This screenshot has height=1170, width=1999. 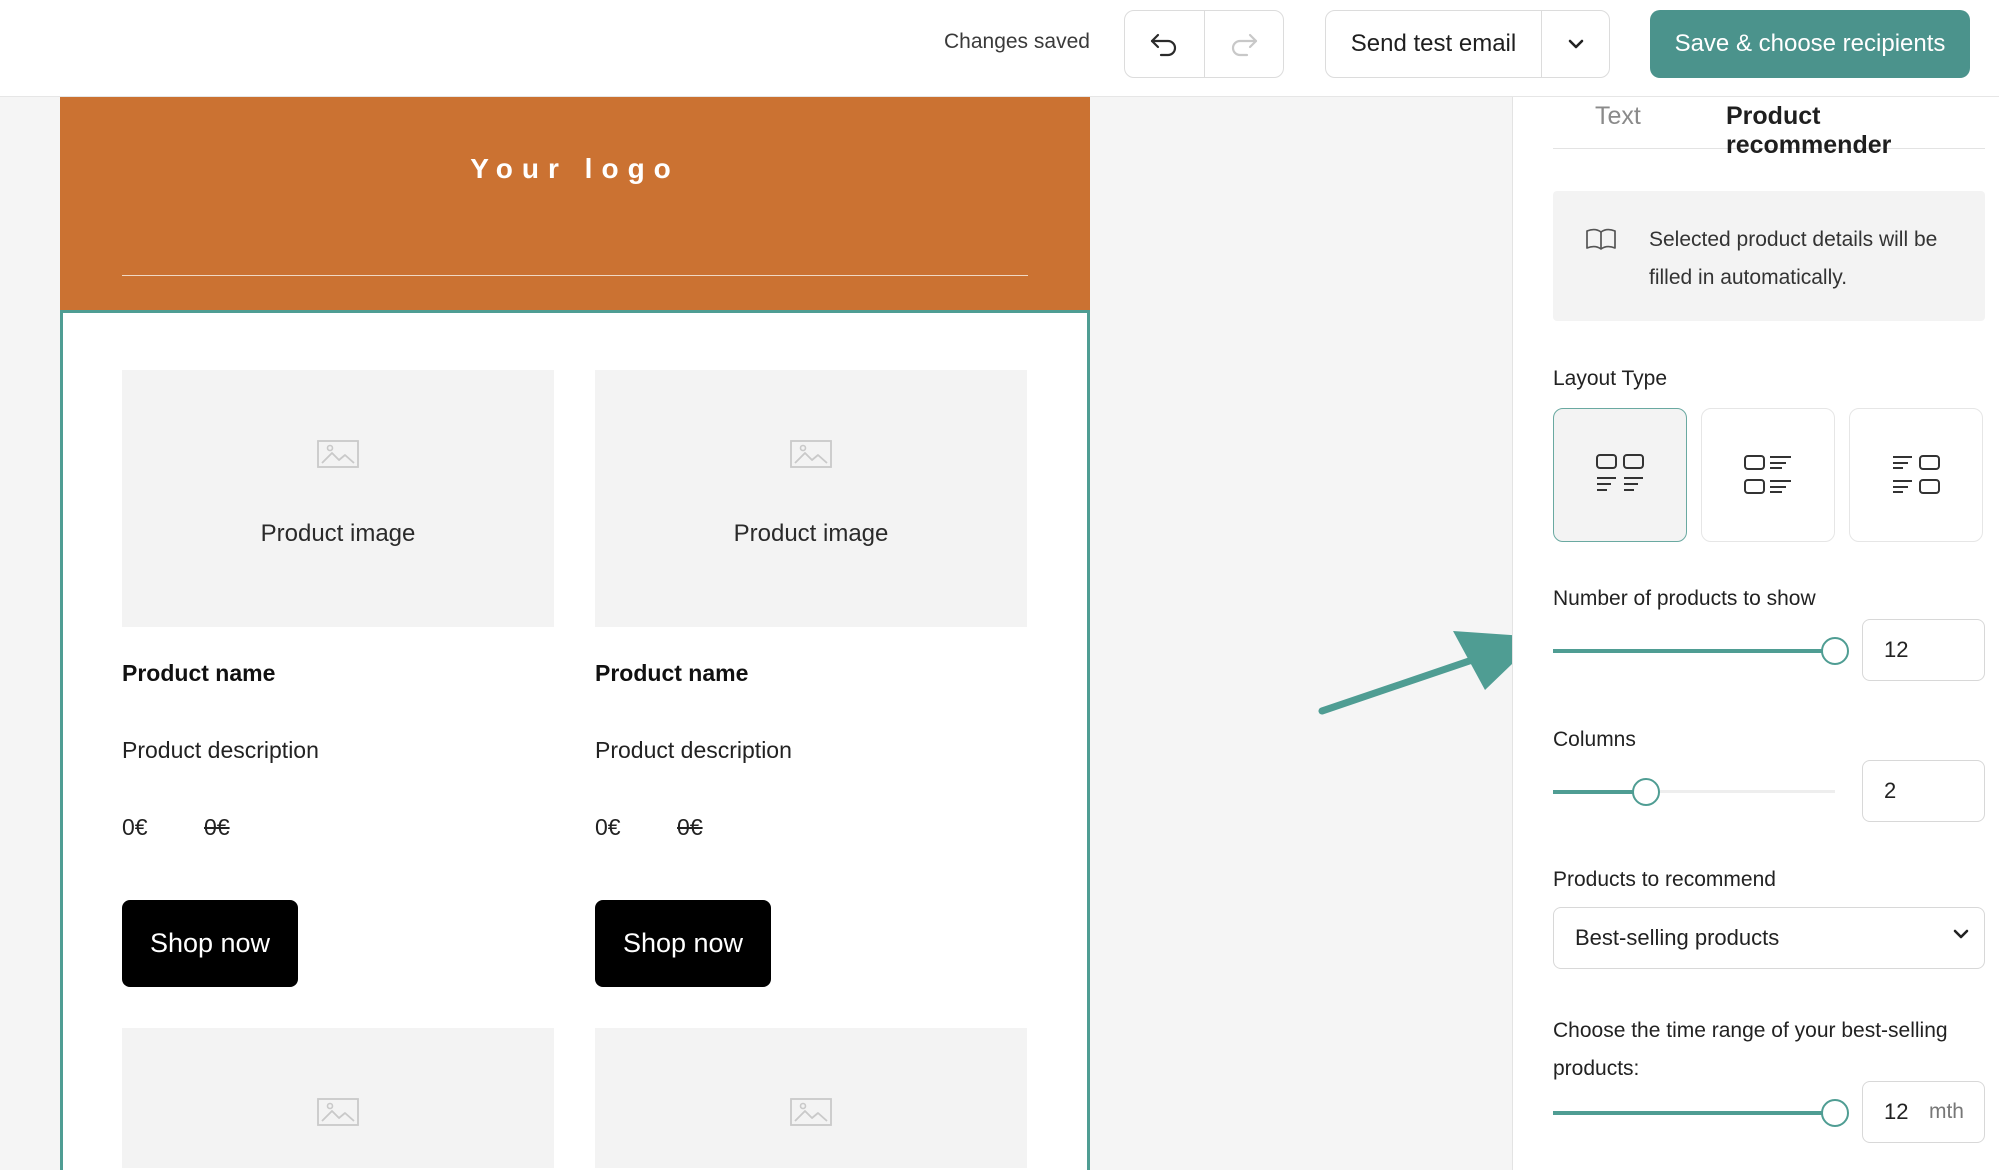 I want to click on tab-product-recommender: Product recommender, so click(x=1855, y=131).